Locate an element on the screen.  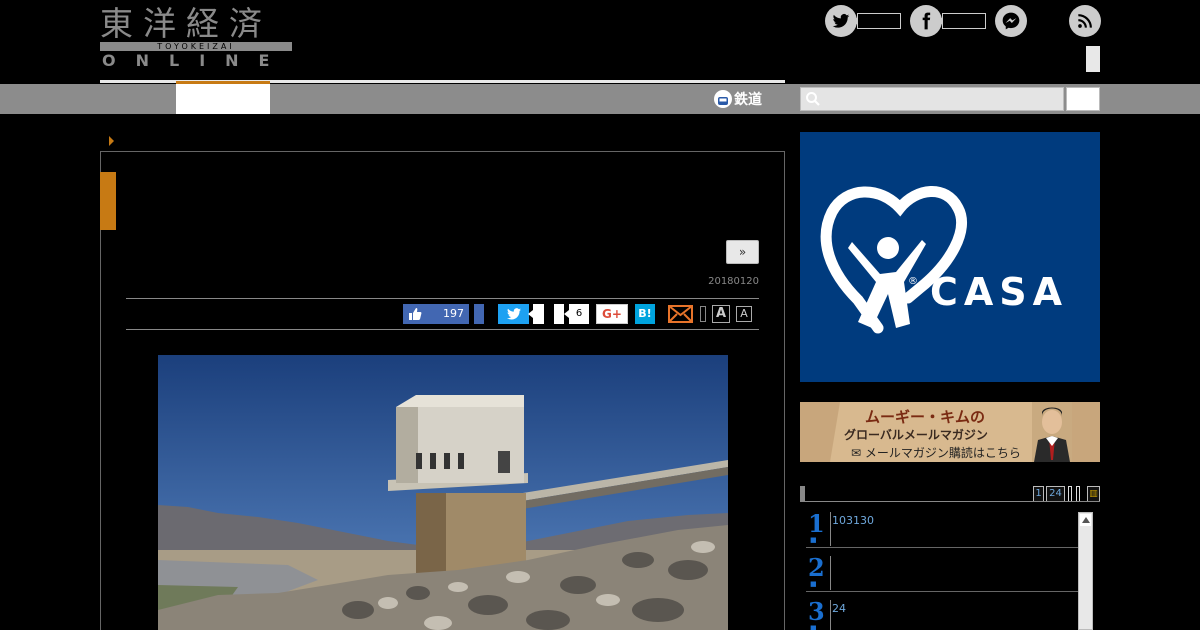
ranking-item: 3 ■ 24 is located at coordinates (942, 613).